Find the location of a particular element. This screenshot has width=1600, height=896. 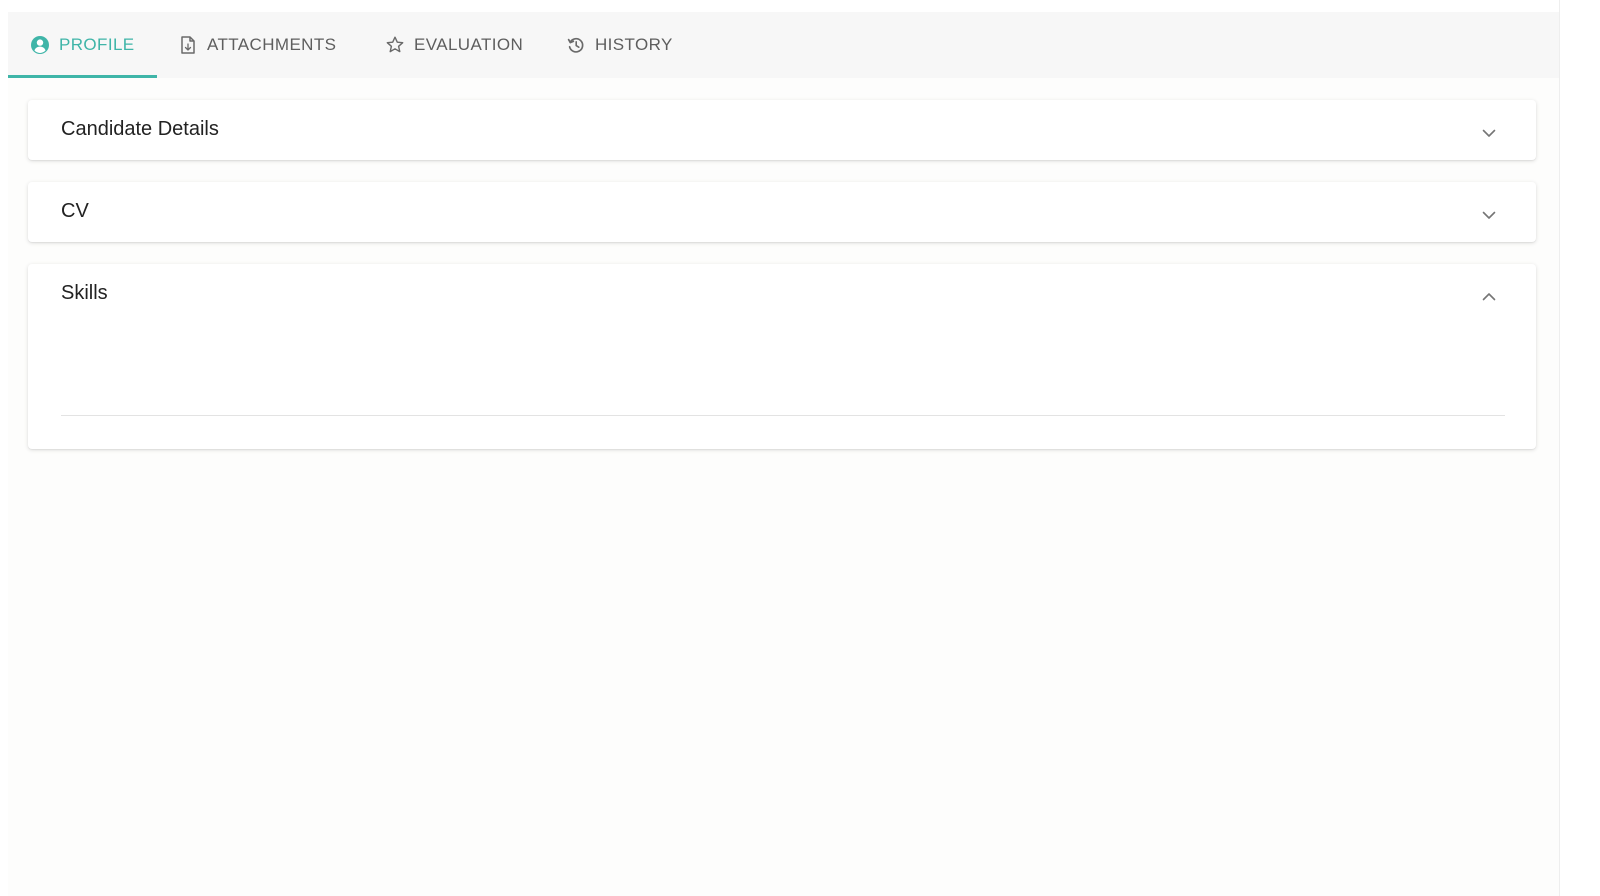

candidate-details-header: Candidate Details is located at coordinates (782, 131).